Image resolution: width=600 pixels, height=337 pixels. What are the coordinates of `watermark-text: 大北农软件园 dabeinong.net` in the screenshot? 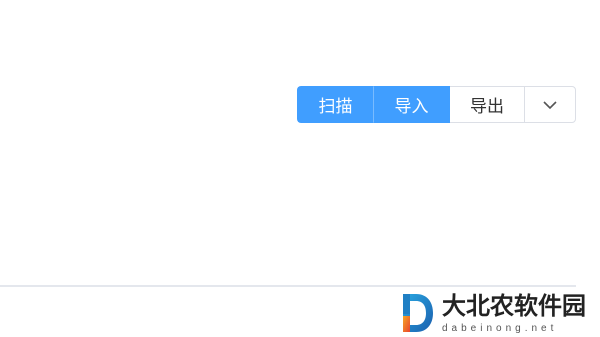 It's located at (514, 314).